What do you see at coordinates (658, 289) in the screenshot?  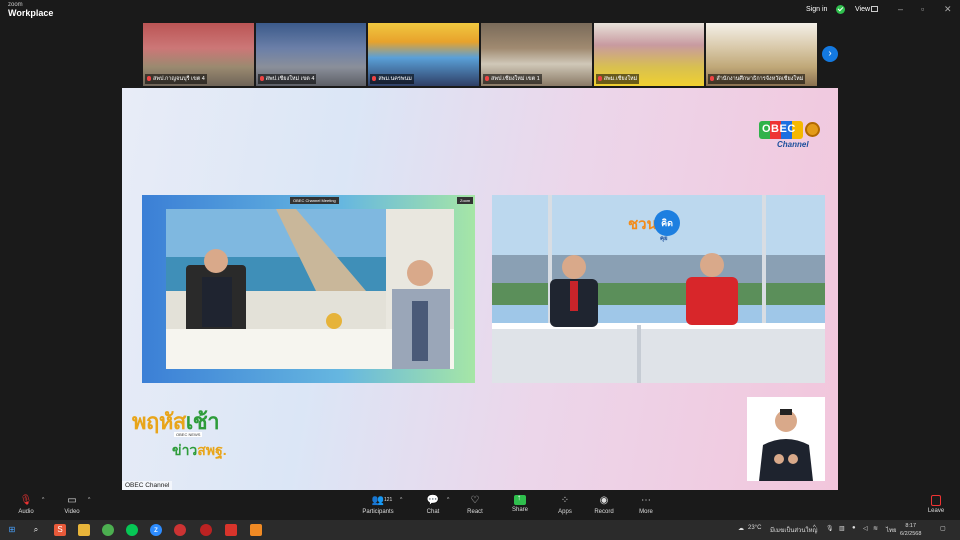 I see `studio-video-panel: ชวน คิด คุย` at bounding box center [658, 289].